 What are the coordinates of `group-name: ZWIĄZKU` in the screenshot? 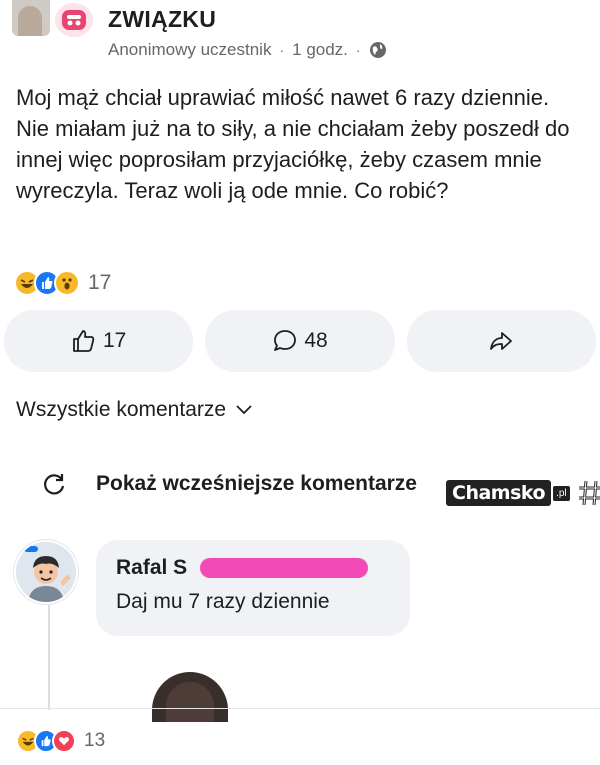 It's located at (162, 19).